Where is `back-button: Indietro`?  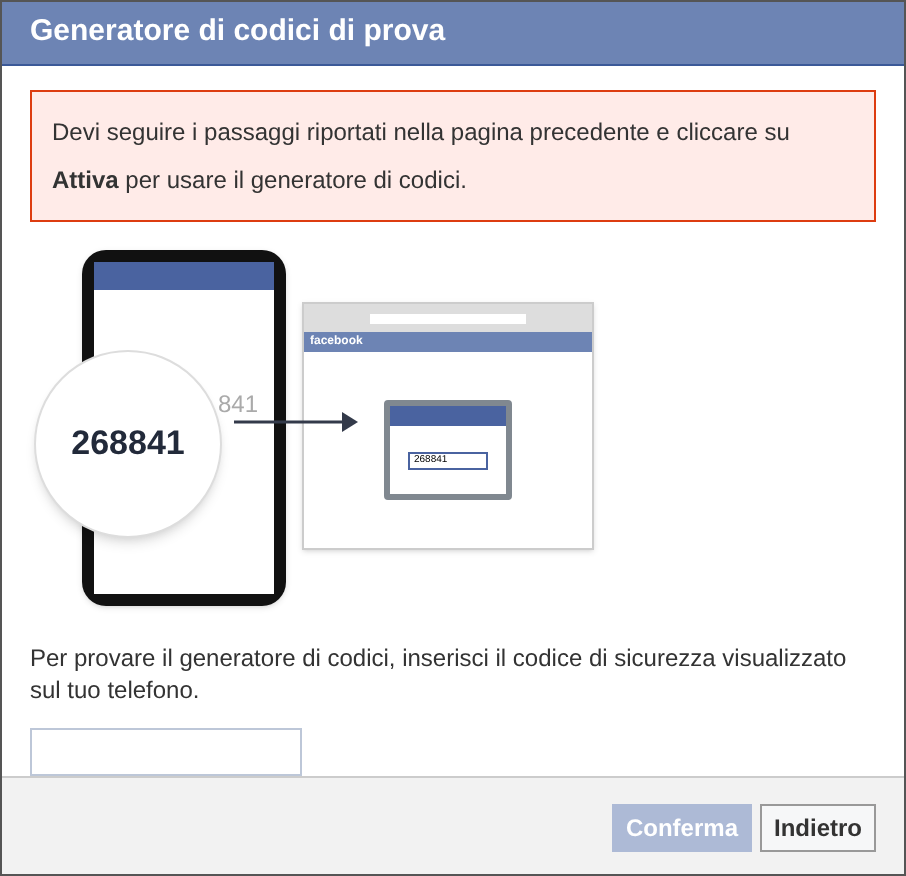 back-button: Indietro is located at coordinates (818, 827).